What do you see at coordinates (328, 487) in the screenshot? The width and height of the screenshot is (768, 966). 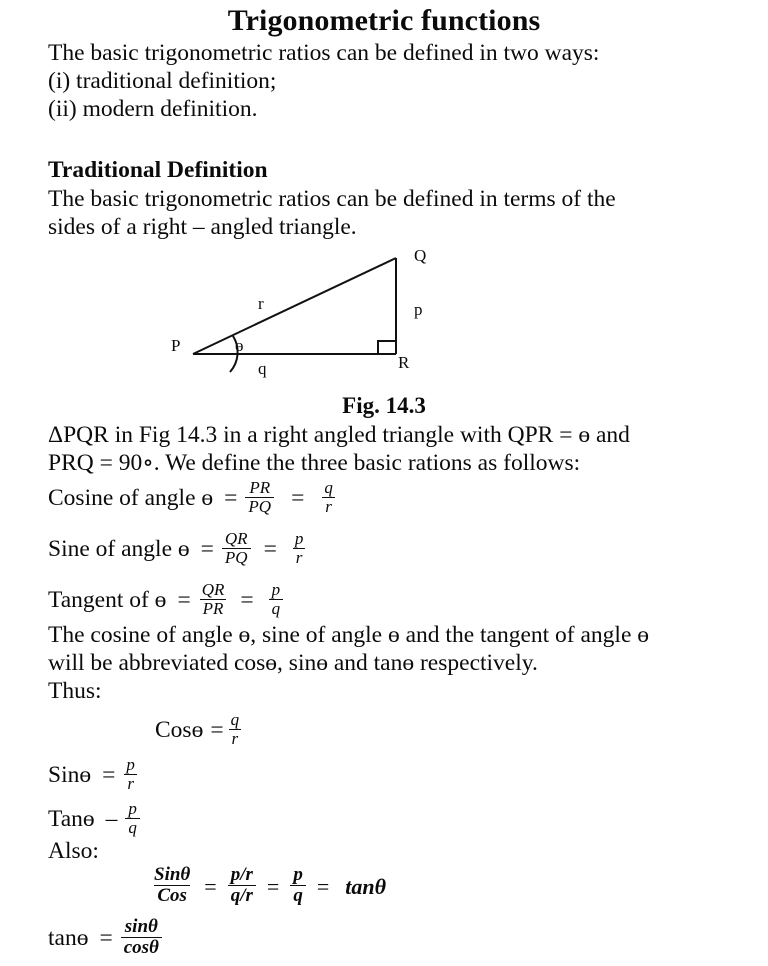 I see `ratio-cosine-numerator-letters: q` at bounding box center [328, 487].